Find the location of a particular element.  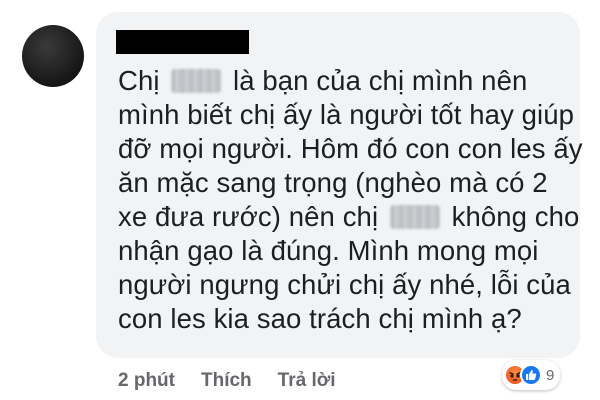

comment-line: Chị là bạn của chị mình nên is located at coordinates (339, 81).